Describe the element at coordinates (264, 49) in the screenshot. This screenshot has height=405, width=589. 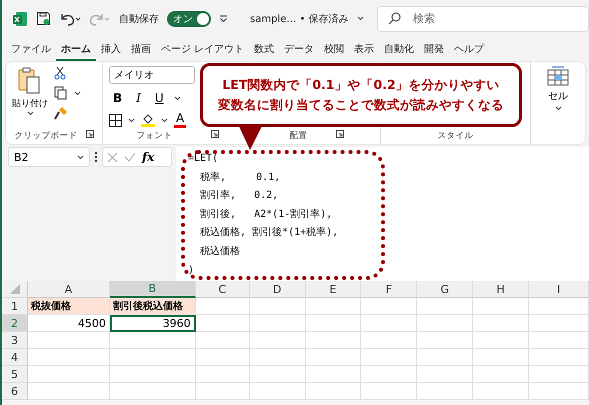
I see `ribbon-tab: 数式` at that location.